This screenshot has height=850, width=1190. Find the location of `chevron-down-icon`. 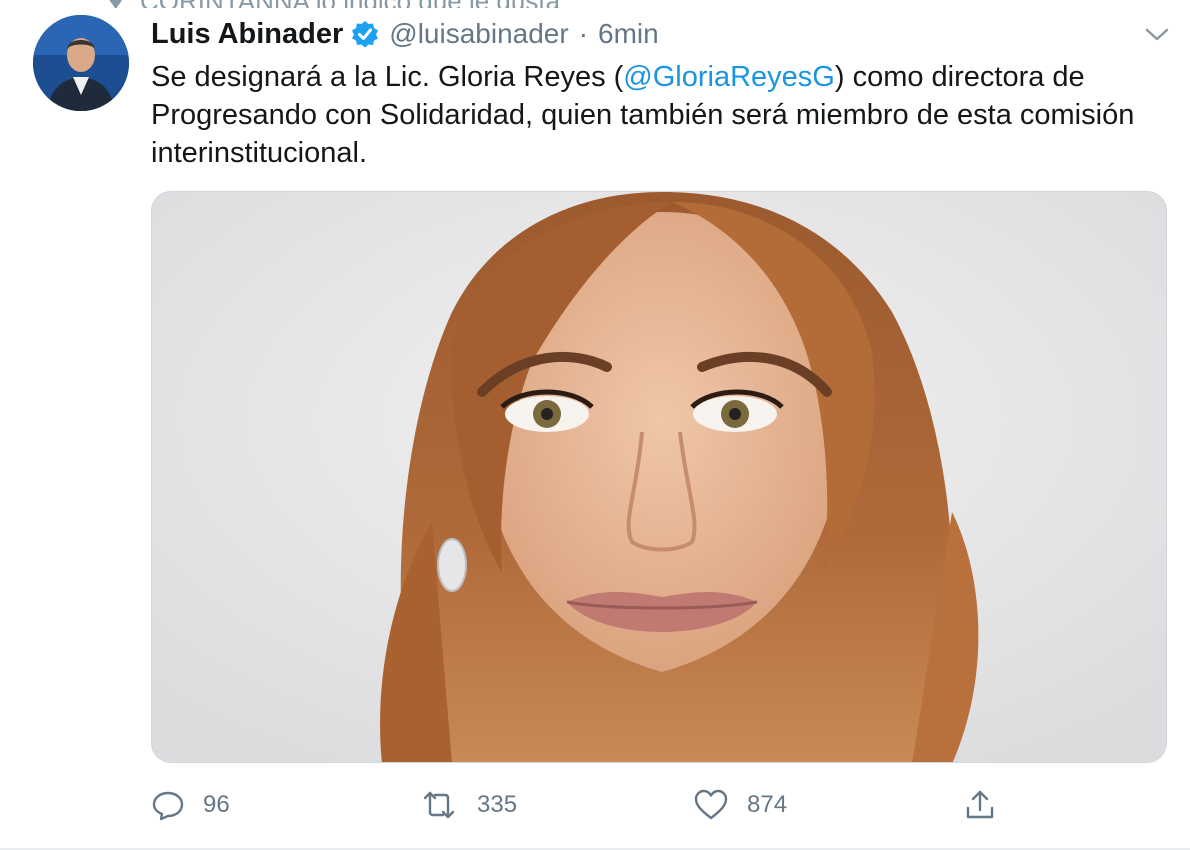

chevron-down-icon is located at coordinates (1157, 34).